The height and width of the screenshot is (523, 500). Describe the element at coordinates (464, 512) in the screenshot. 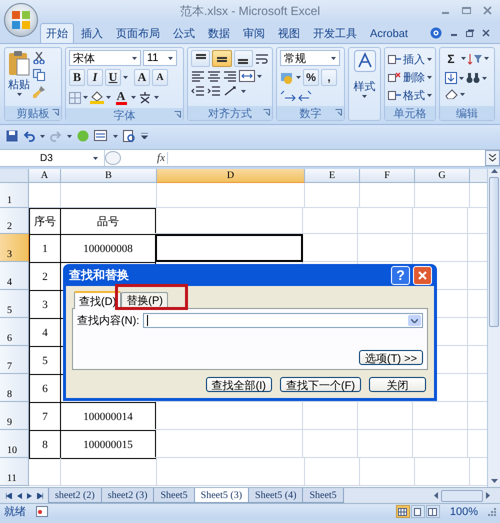

I see `zoom-level: 100%` at that location.